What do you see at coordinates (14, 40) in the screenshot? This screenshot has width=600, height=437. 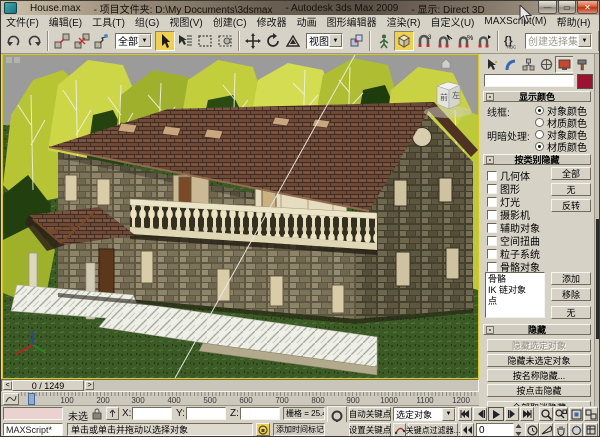 I see `undo-button` at bounding box center [14, 40].